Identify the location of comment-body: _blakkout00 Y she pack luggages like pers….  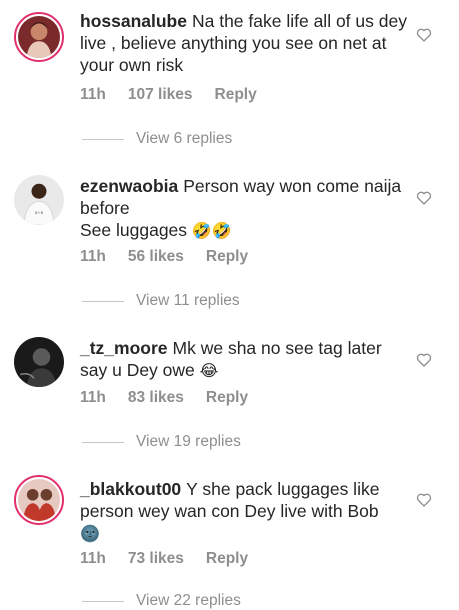
(245, 511).